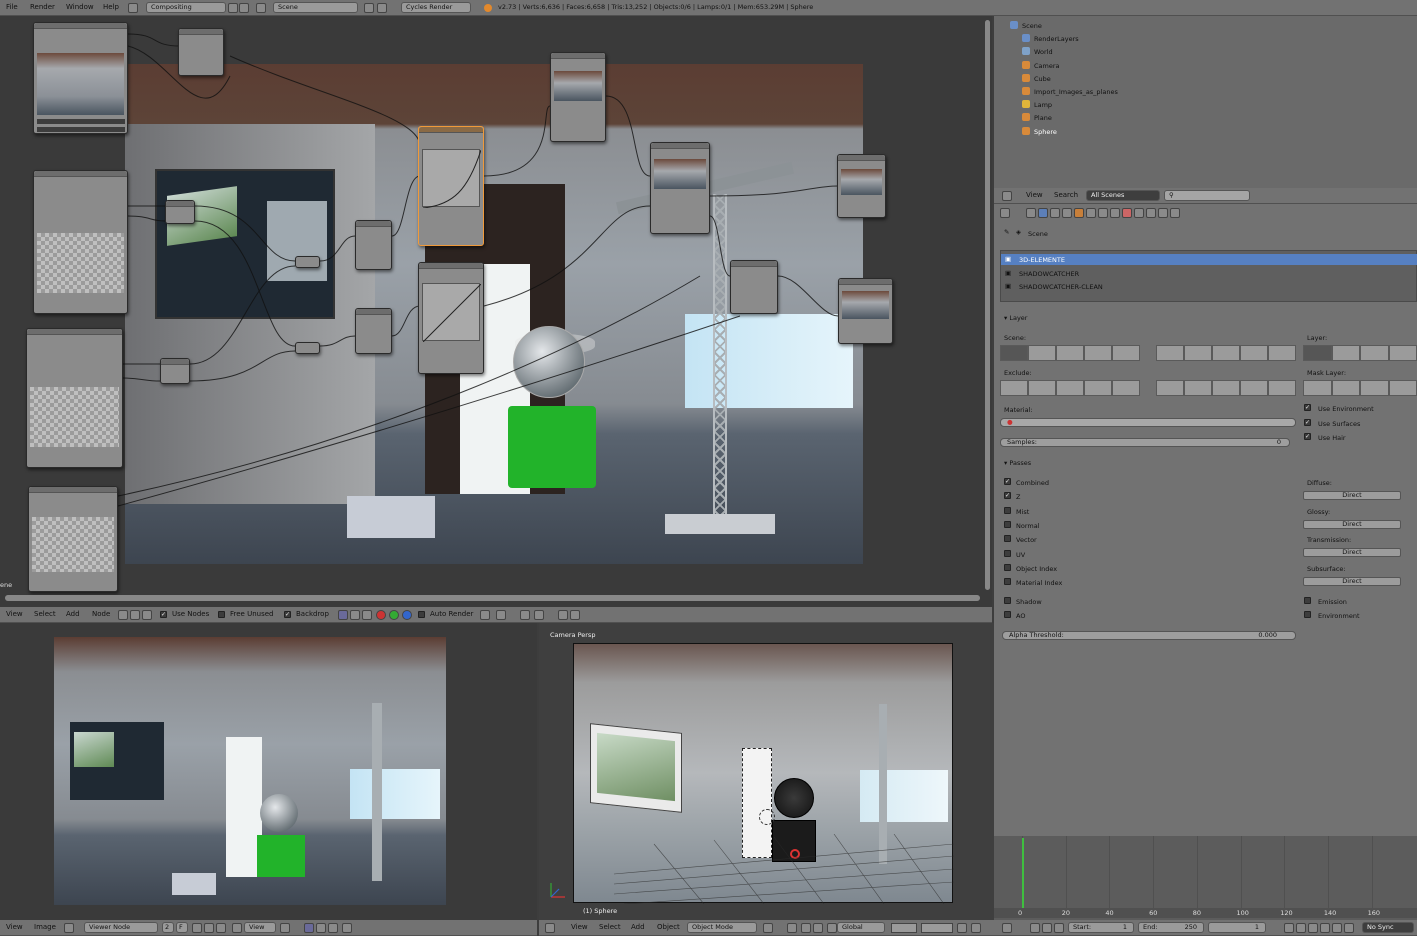  I want to click on outliner-menu-view: View, so click(1034, 195).